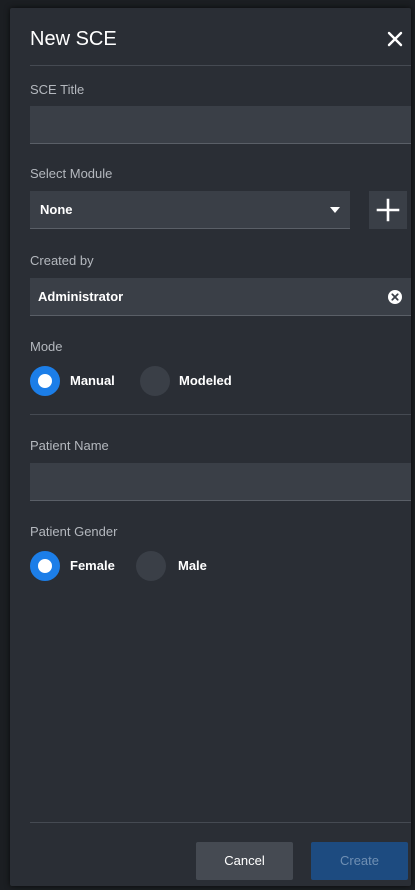 Image resolution: width=415 pixels, height=890 pixels. What do you see at coordinates (45, 381) in the screenshot?
I see `mode-manual-radio` at bounding box center [45, 381].